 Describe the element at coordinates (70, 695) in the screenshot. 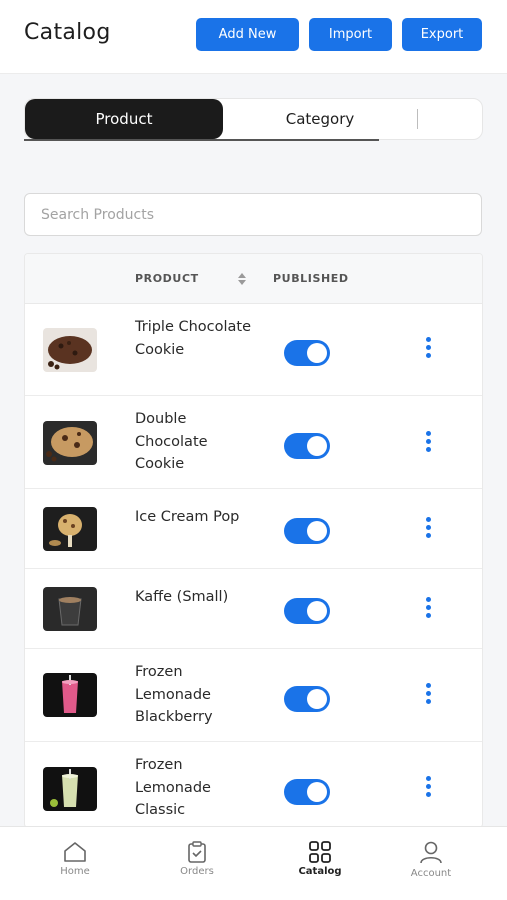

I see `blackberry-drink-image` at that location.